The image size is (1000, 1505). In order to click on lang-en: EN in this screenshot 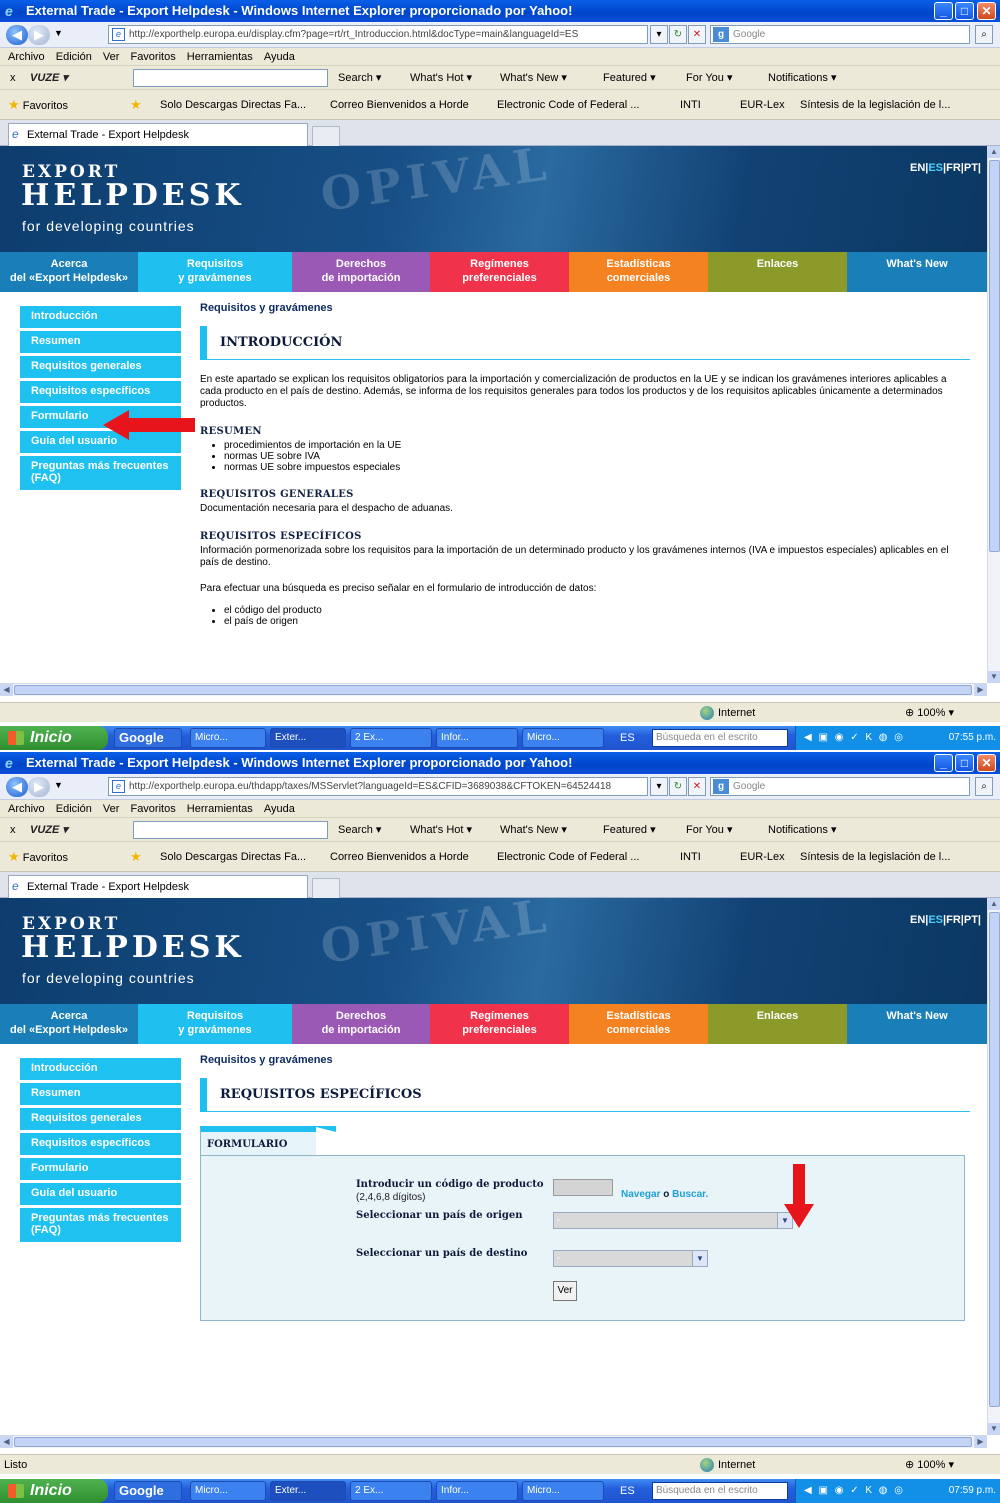, I will do `click(917, 168)`.